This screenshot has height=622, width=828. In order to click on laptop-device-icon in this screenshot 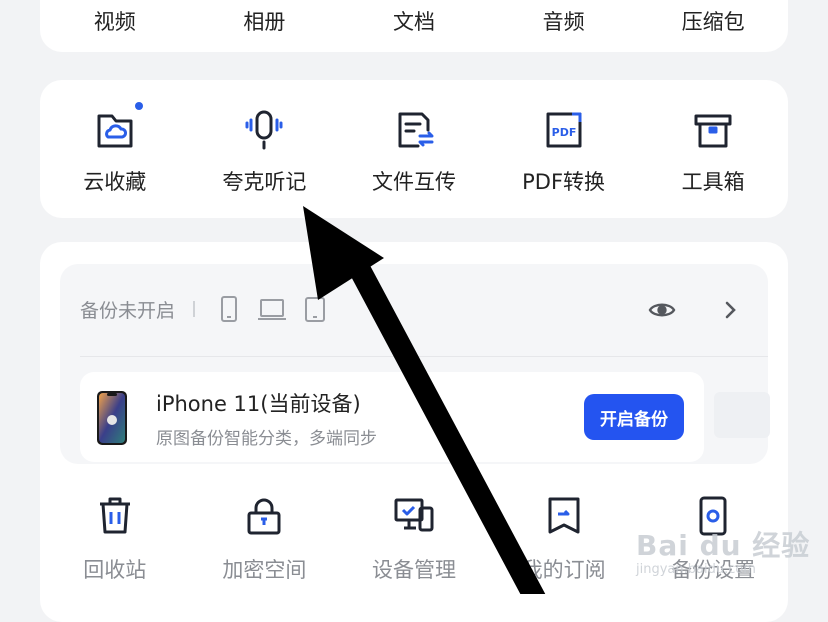, I will do `click(272, 309)`.